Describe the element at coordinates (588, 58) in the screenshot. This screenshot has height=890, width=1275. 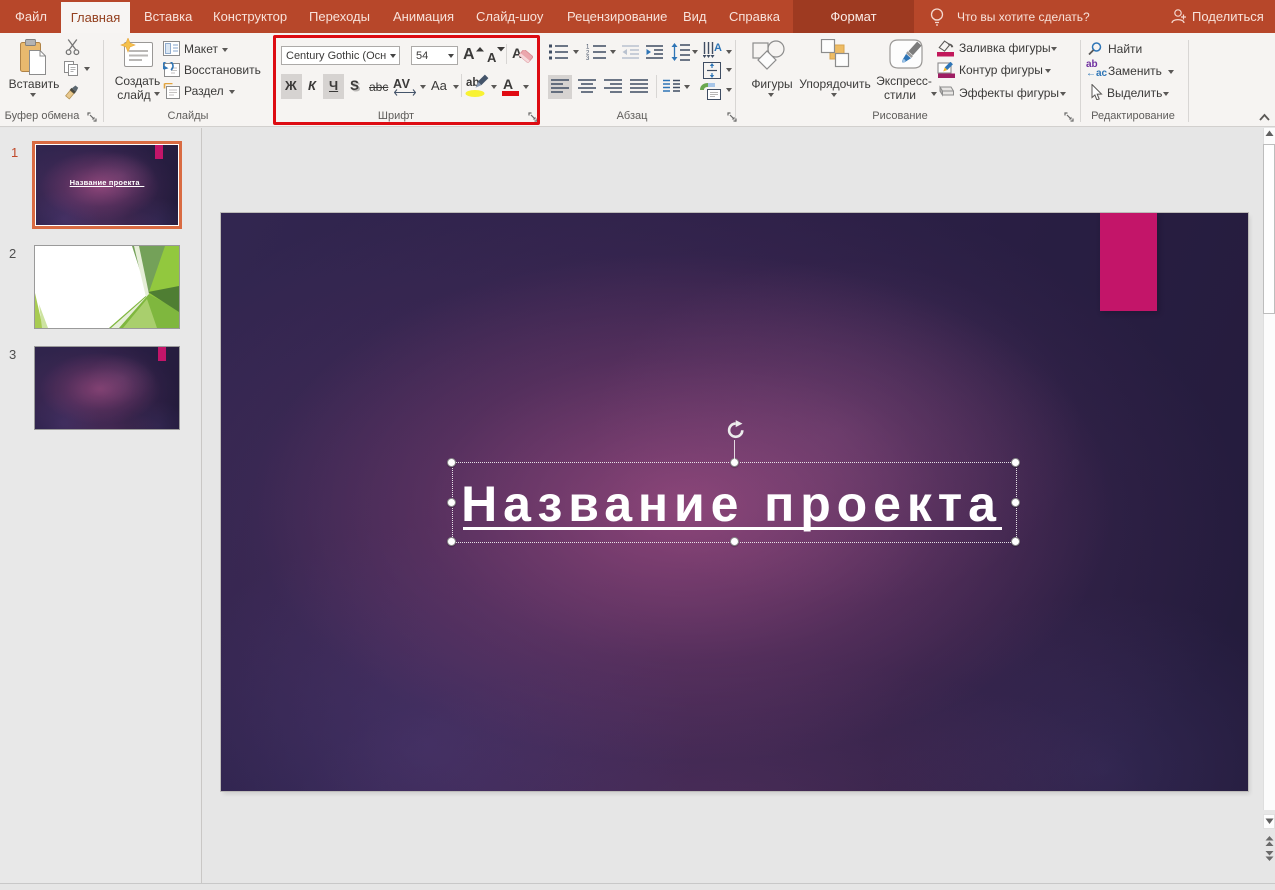
I see `svg-text: 3` at that location.